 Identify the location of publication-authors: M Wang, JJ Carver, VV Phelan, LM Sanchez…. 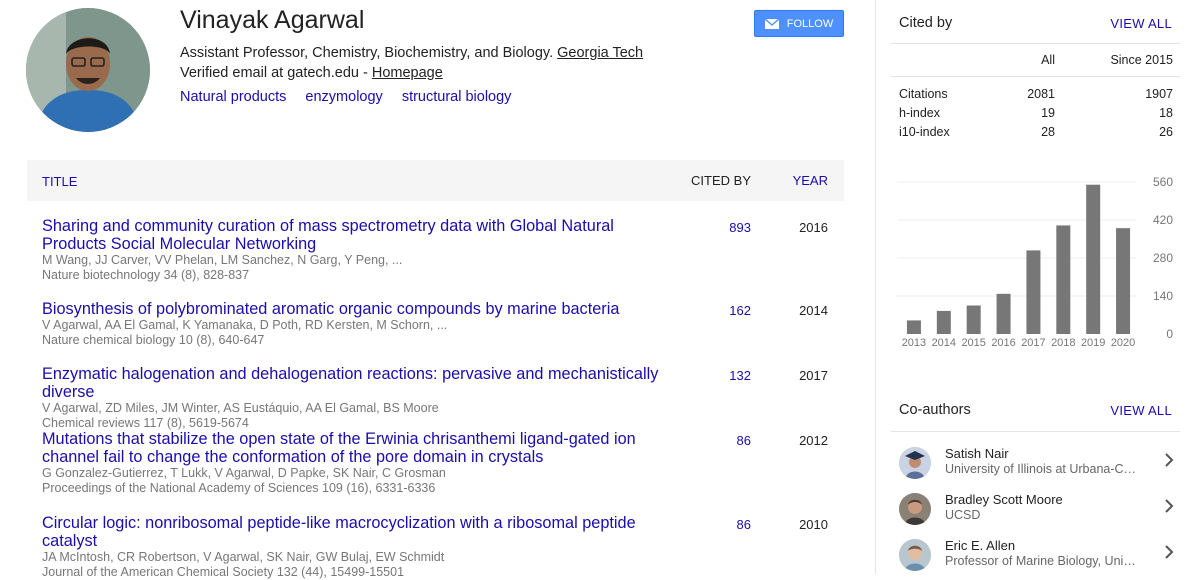
(222, 260).